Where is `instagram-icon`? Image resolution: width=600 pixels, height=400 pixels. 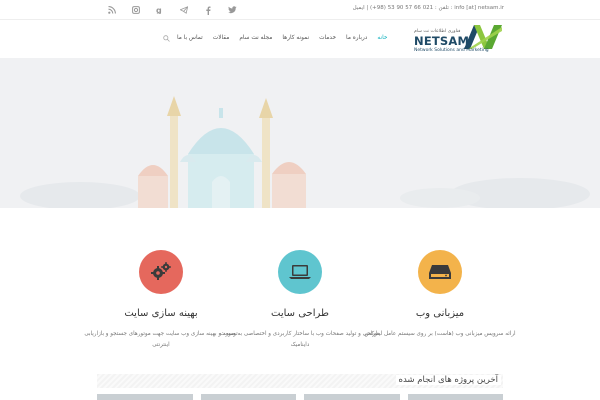 instagram-icon is located at coordinates (136, 10).